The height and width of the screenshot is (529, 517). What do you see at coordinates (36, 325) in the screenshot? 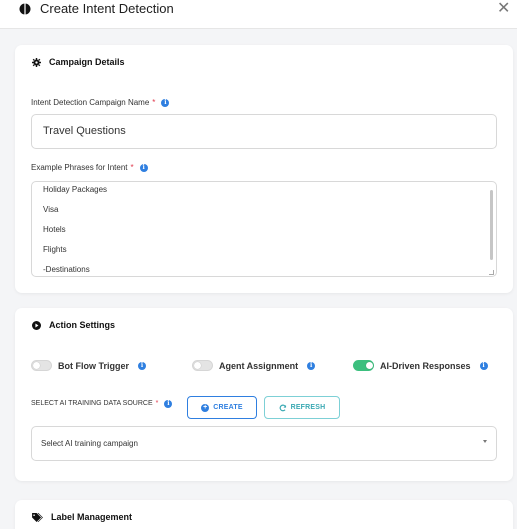
I see `play-circle-icon` at bounding box center [36, 325].